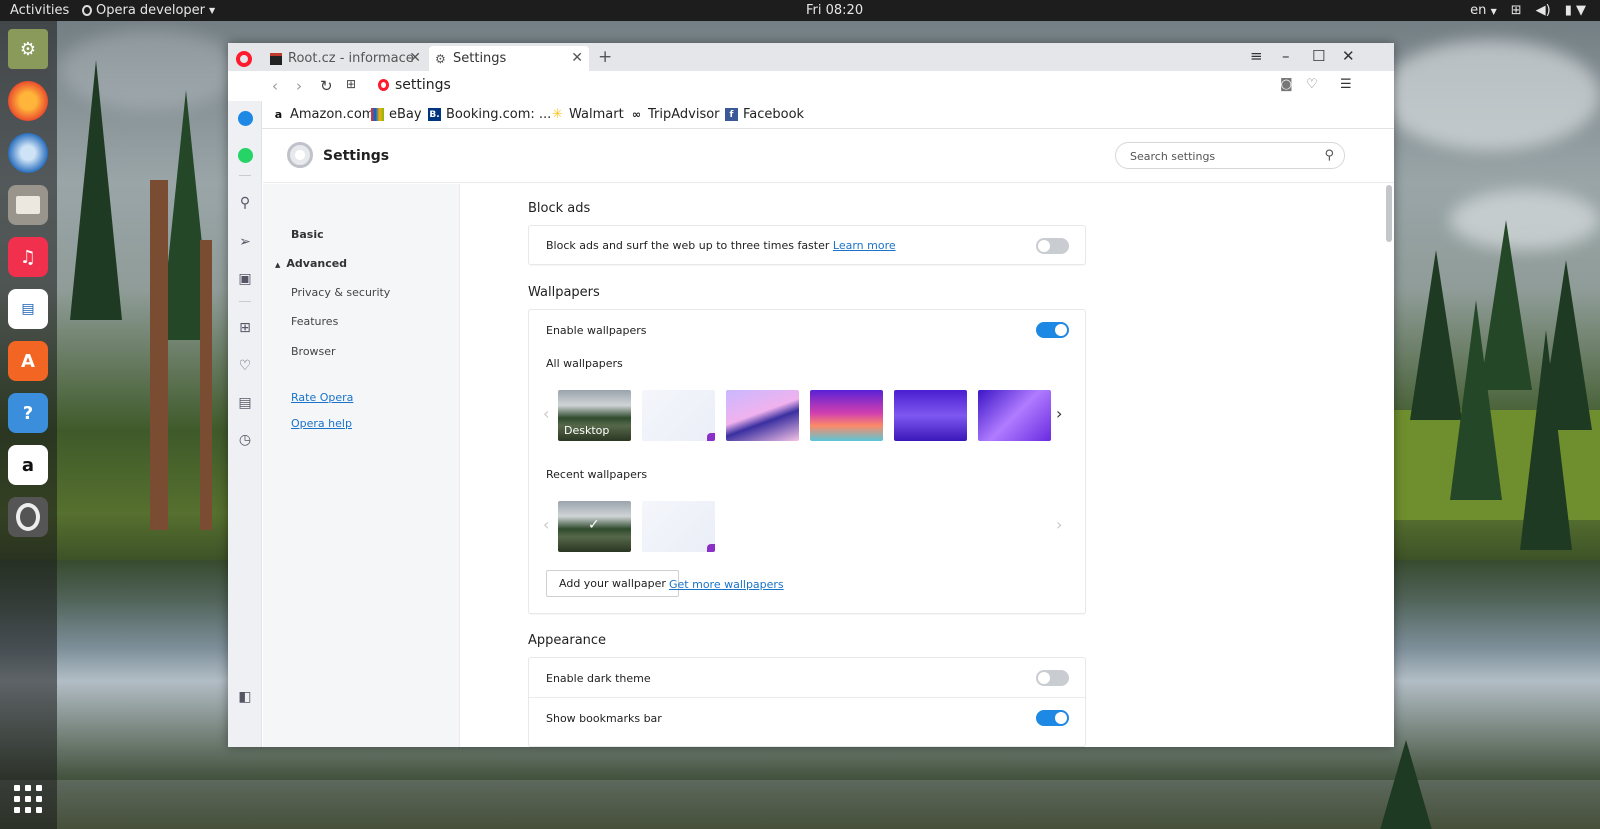 Image resolution: width=1600 pixels, height=829 pixels. What do you see at coordinates (1543, 10) in the screenshot?
I see `volume-icon: ◀)` at bounding box center [1543, 10].